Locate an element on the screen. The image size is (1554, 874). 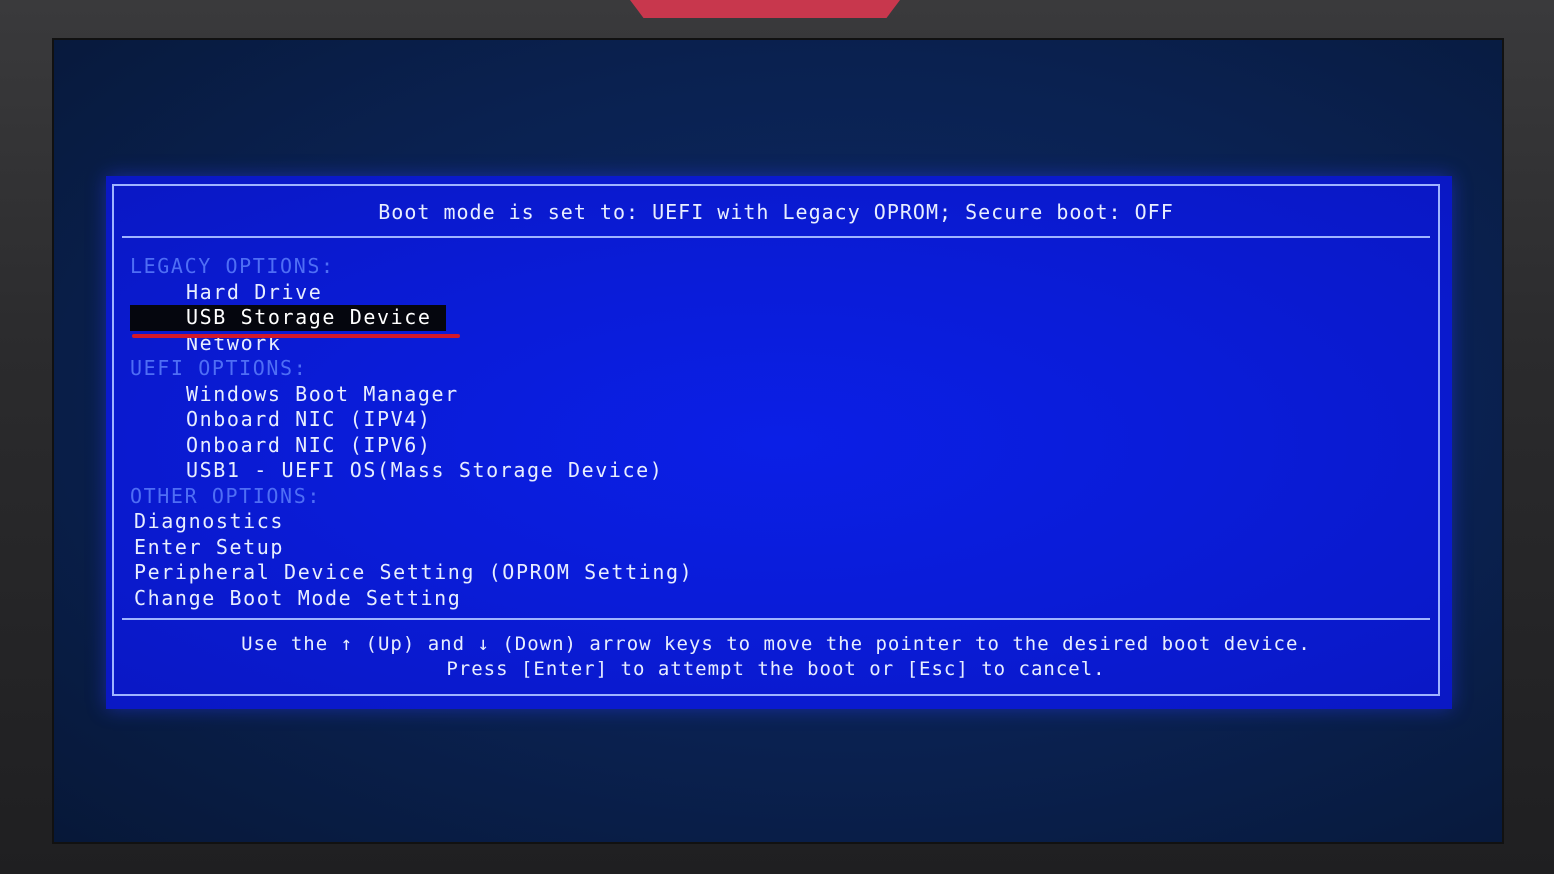
menu-item-onboard-nic-ipv4: Onboard NIC (IPV4) is located at coordinates (480, 420).